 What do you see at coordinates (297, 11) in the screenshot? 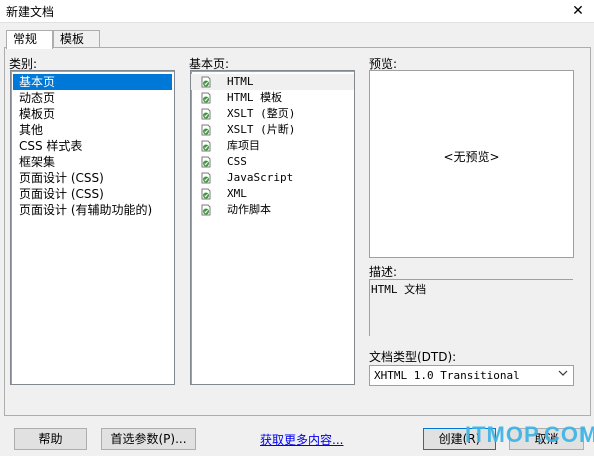
I see `title-bar: 新建文档 ✕` at bounding box center [297, 11].